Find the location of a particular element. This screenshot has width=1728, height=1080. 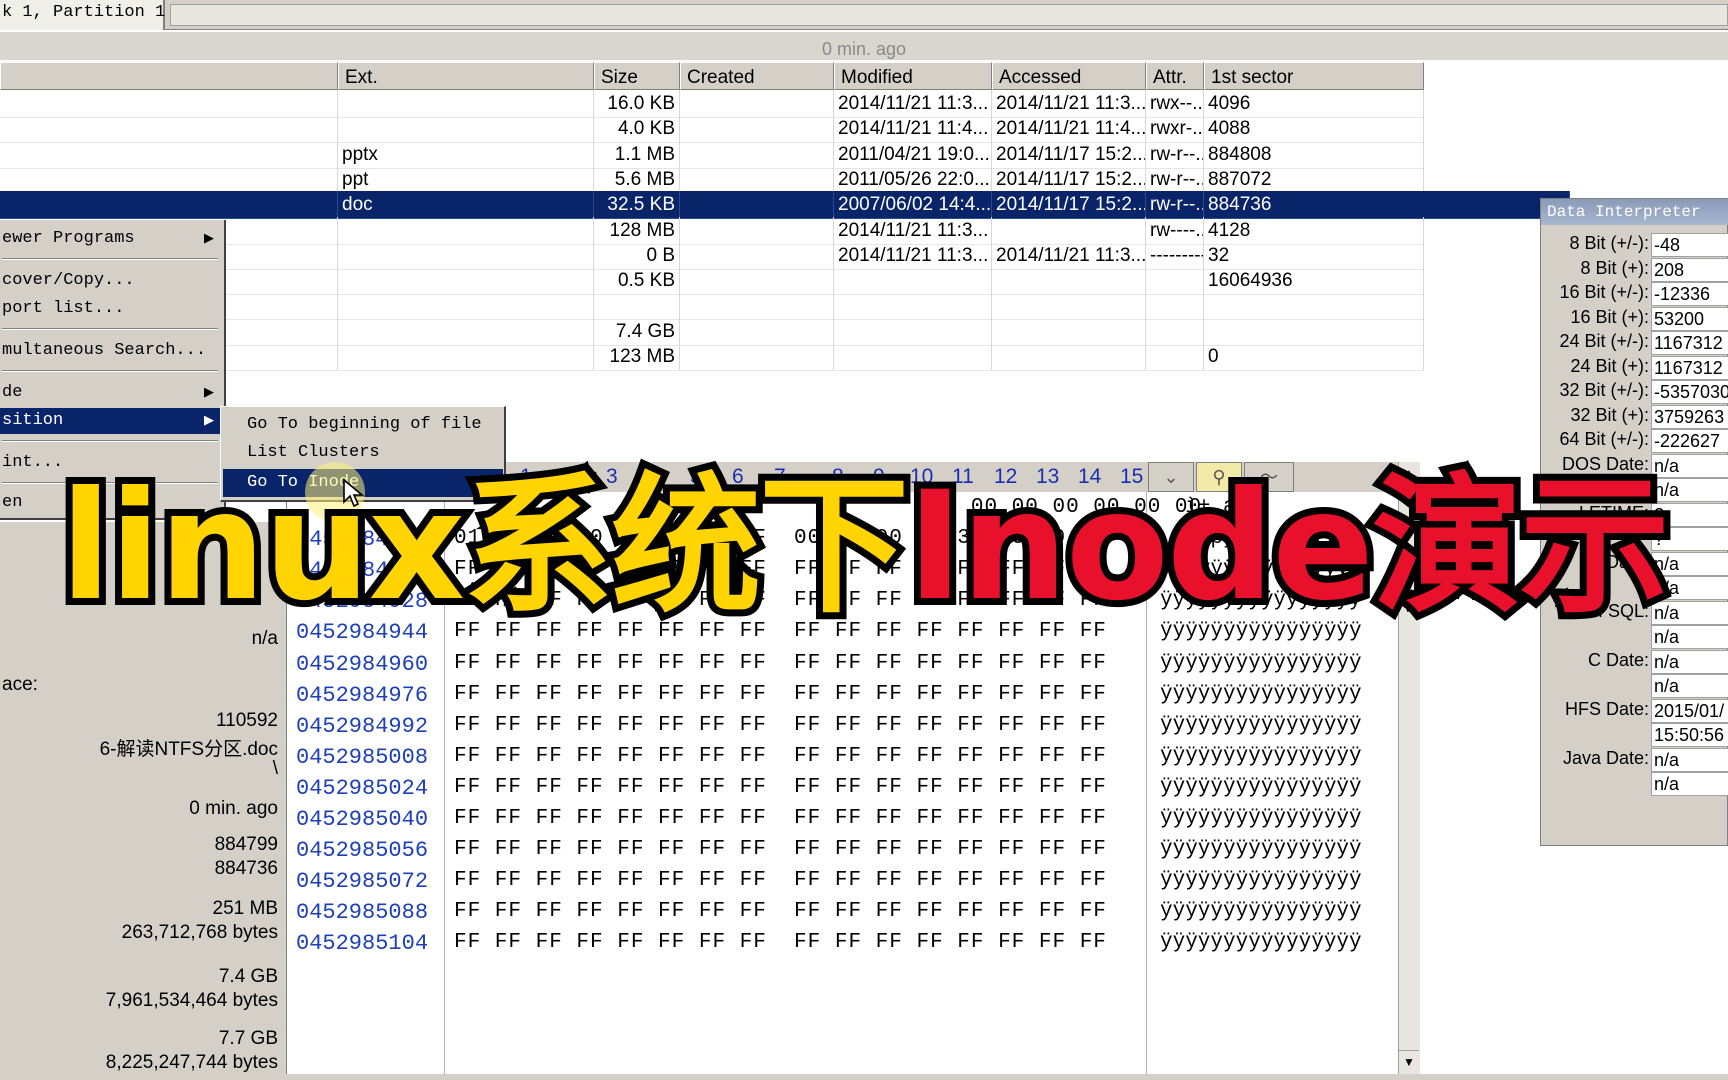

table-row: 123 MB 0 is located at coordinates (785, 357).